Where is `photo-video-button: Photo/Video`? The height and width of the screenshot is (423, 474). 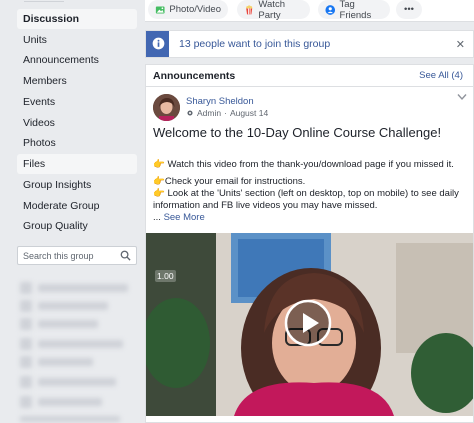
photo-video-button: Photo/Video is located at coordinates (188, 9).